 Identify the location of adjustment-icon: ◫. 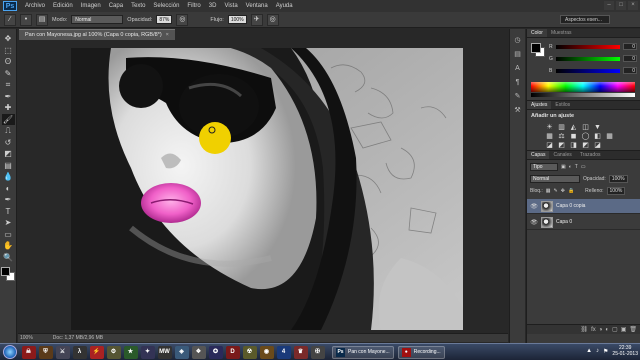
(585, 127).